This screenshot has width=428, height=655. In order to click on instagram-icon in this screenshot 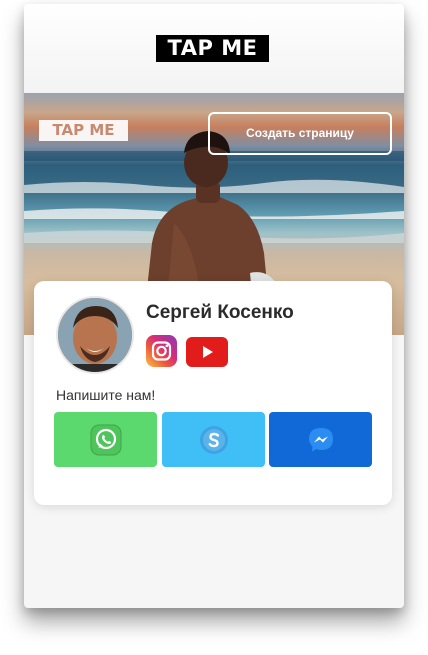, I will do `click(161, 351)`.